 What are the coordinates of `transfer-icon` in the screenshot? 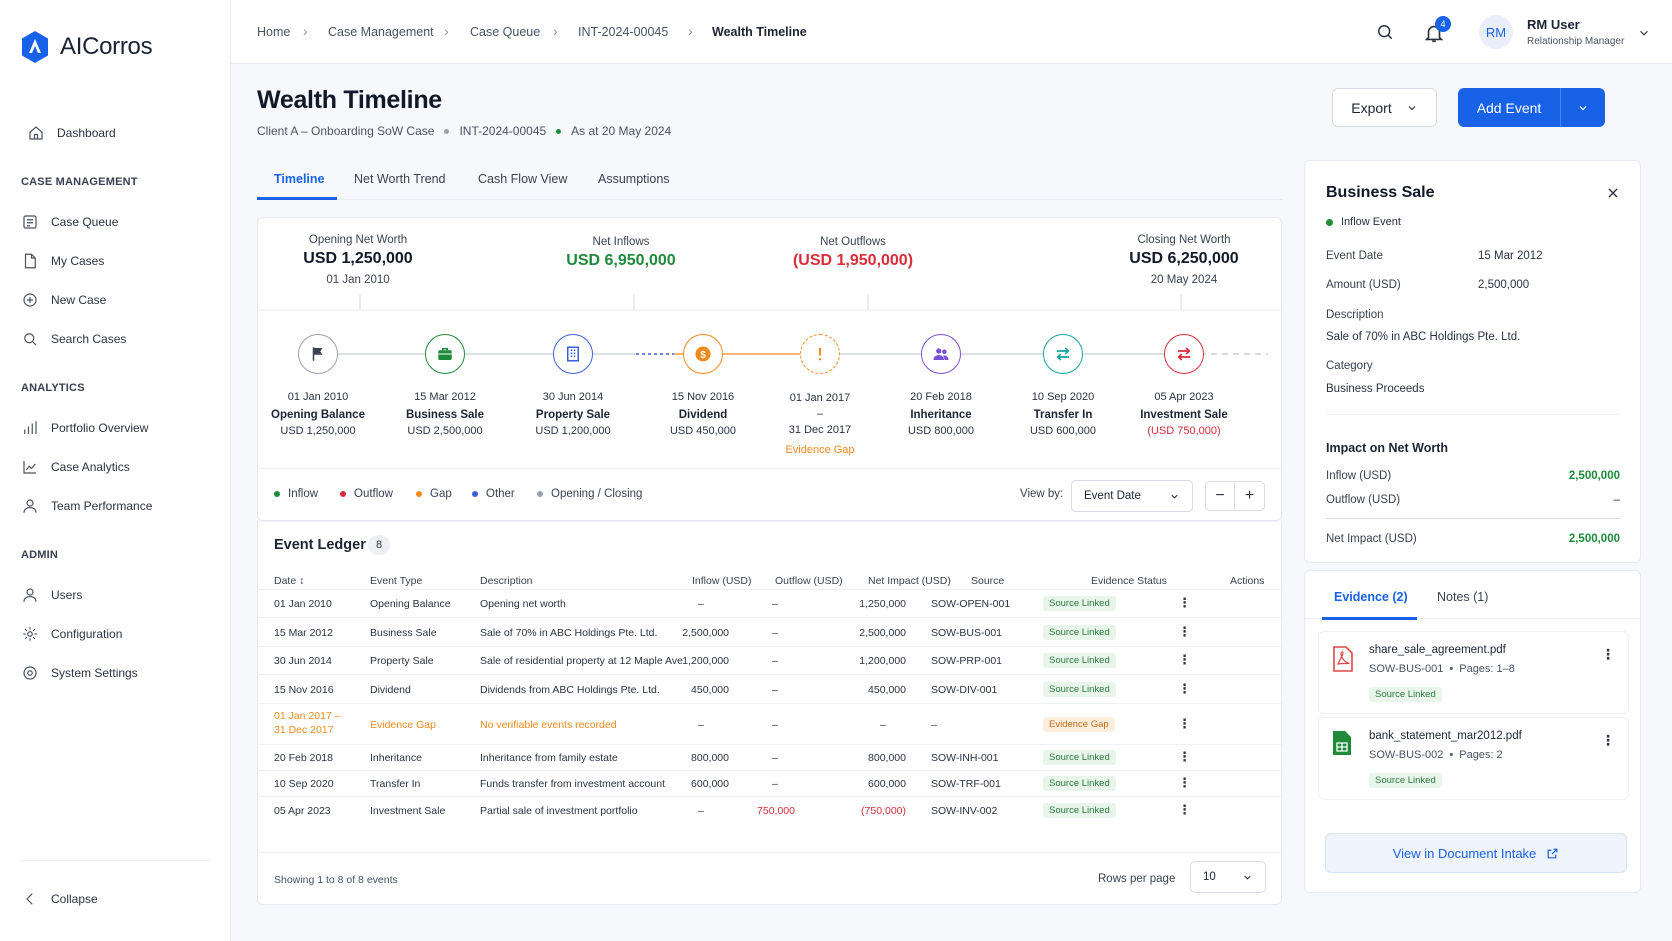 It's located at (1063, 354).